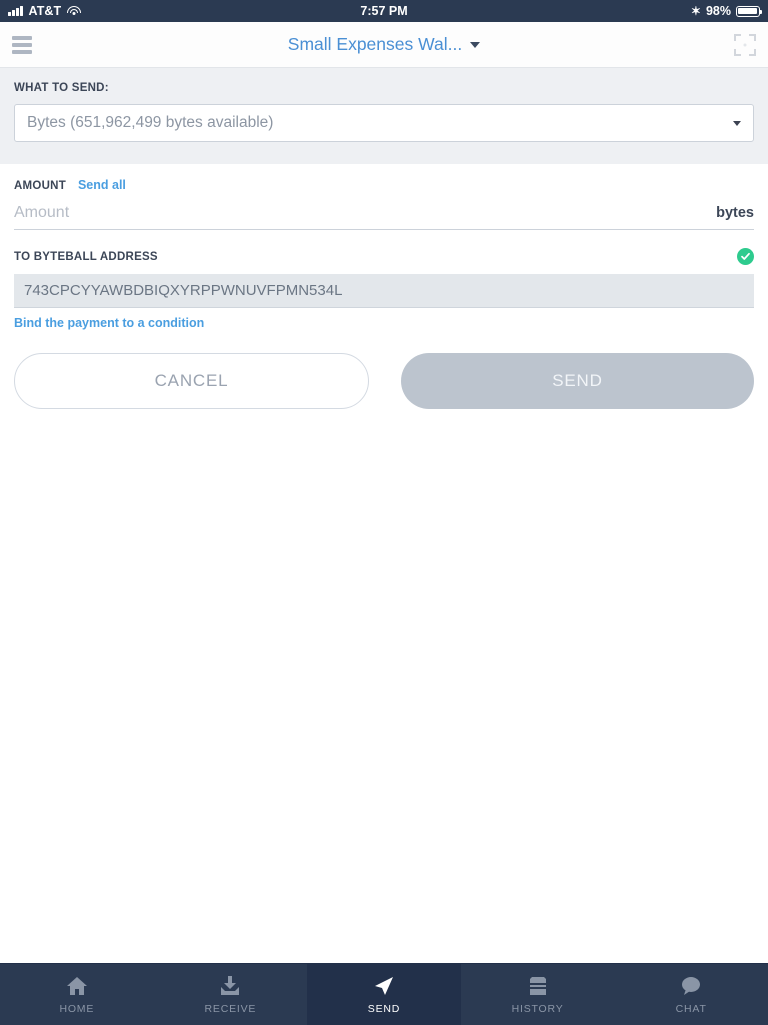 The image size is (768, 1025). Describe the element at coordinates (737, 123) in the screenshot. I see `dropdown-arrow-icon` at that location.